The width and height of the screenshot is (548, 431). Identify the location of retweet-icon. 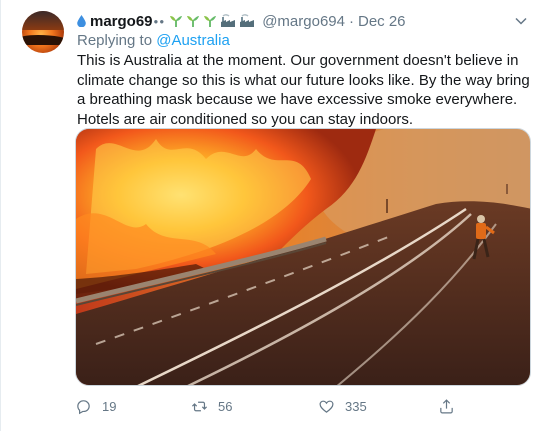
(199, 406).